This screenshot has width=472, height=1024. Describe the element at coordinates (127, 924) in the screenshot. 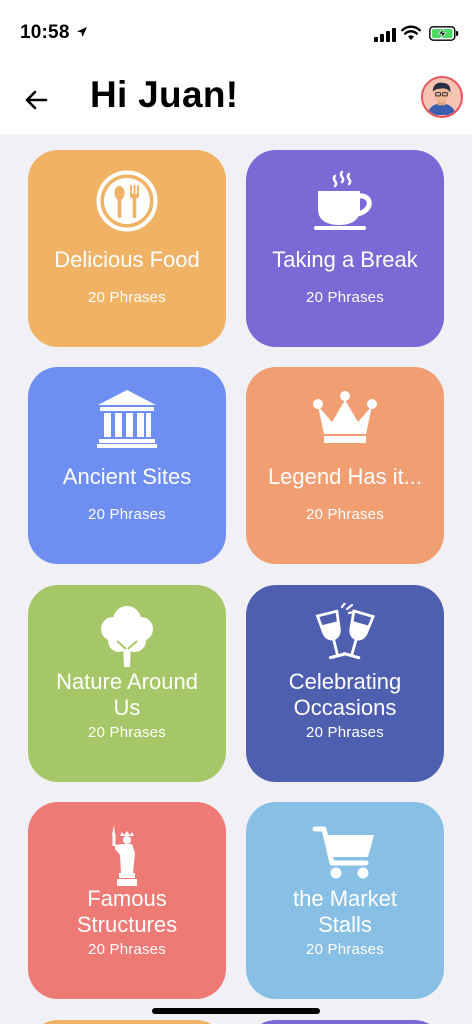

I see `card-title-line: Structures` at that location.